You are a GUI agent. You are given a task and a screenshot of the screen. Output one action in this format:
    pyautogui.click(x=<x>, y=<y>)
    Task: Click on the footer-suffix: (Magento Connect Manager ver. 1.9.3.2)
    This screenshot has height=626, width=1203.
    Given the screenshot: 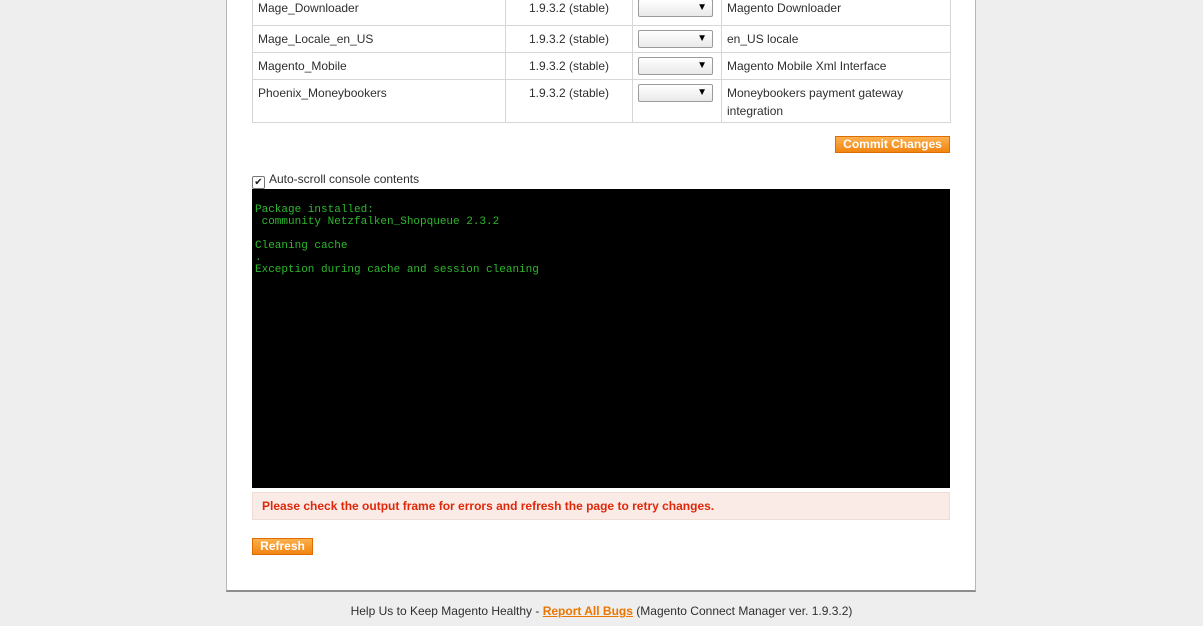 What is the action you would take?
    pyautogui.click(x=742, y=611)
    